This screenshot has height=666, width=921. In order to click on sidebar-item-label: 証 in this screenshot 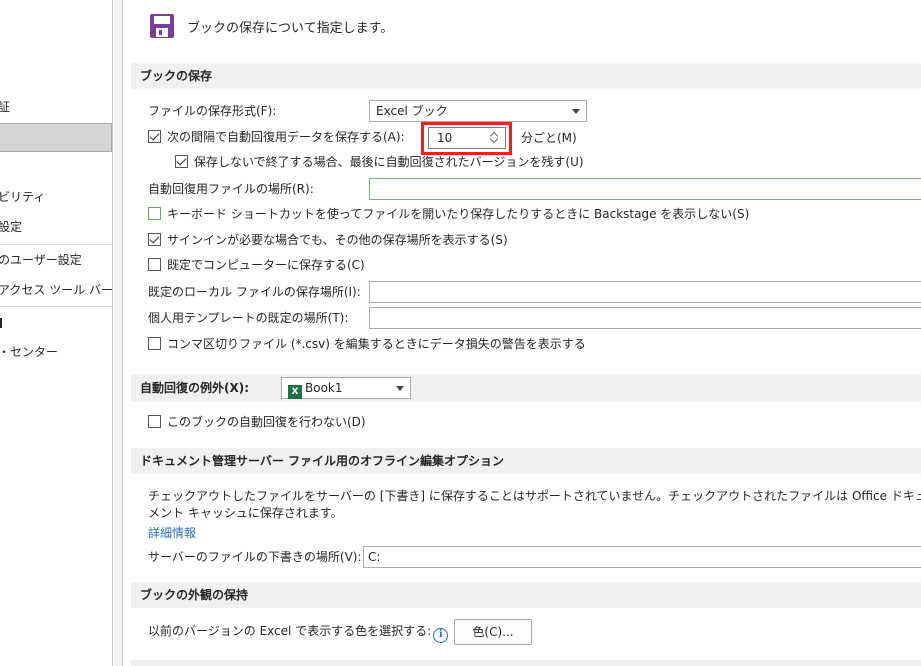, I will do `click(5, 107)`.